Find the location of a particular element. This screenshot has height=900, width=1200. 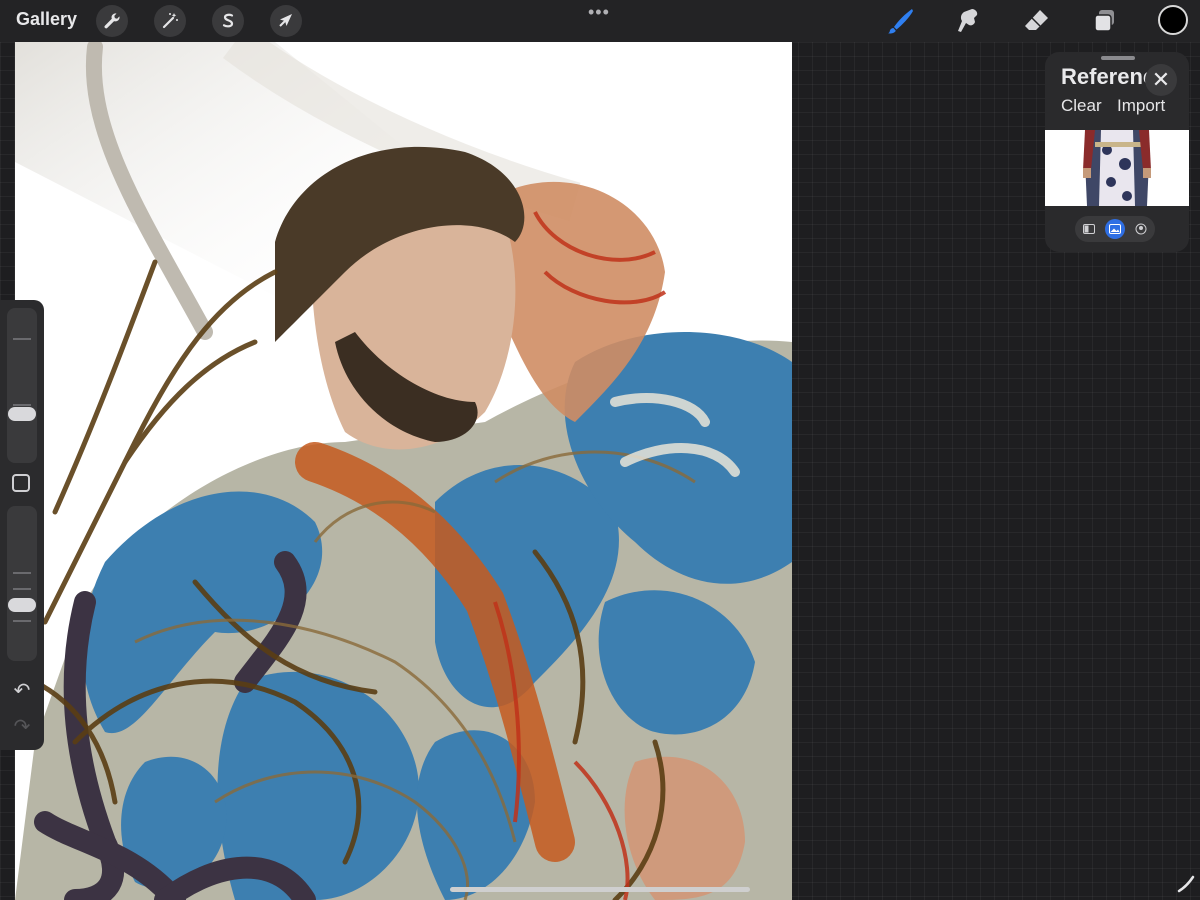

selection-s-icon is located at coordinates (228, 20).